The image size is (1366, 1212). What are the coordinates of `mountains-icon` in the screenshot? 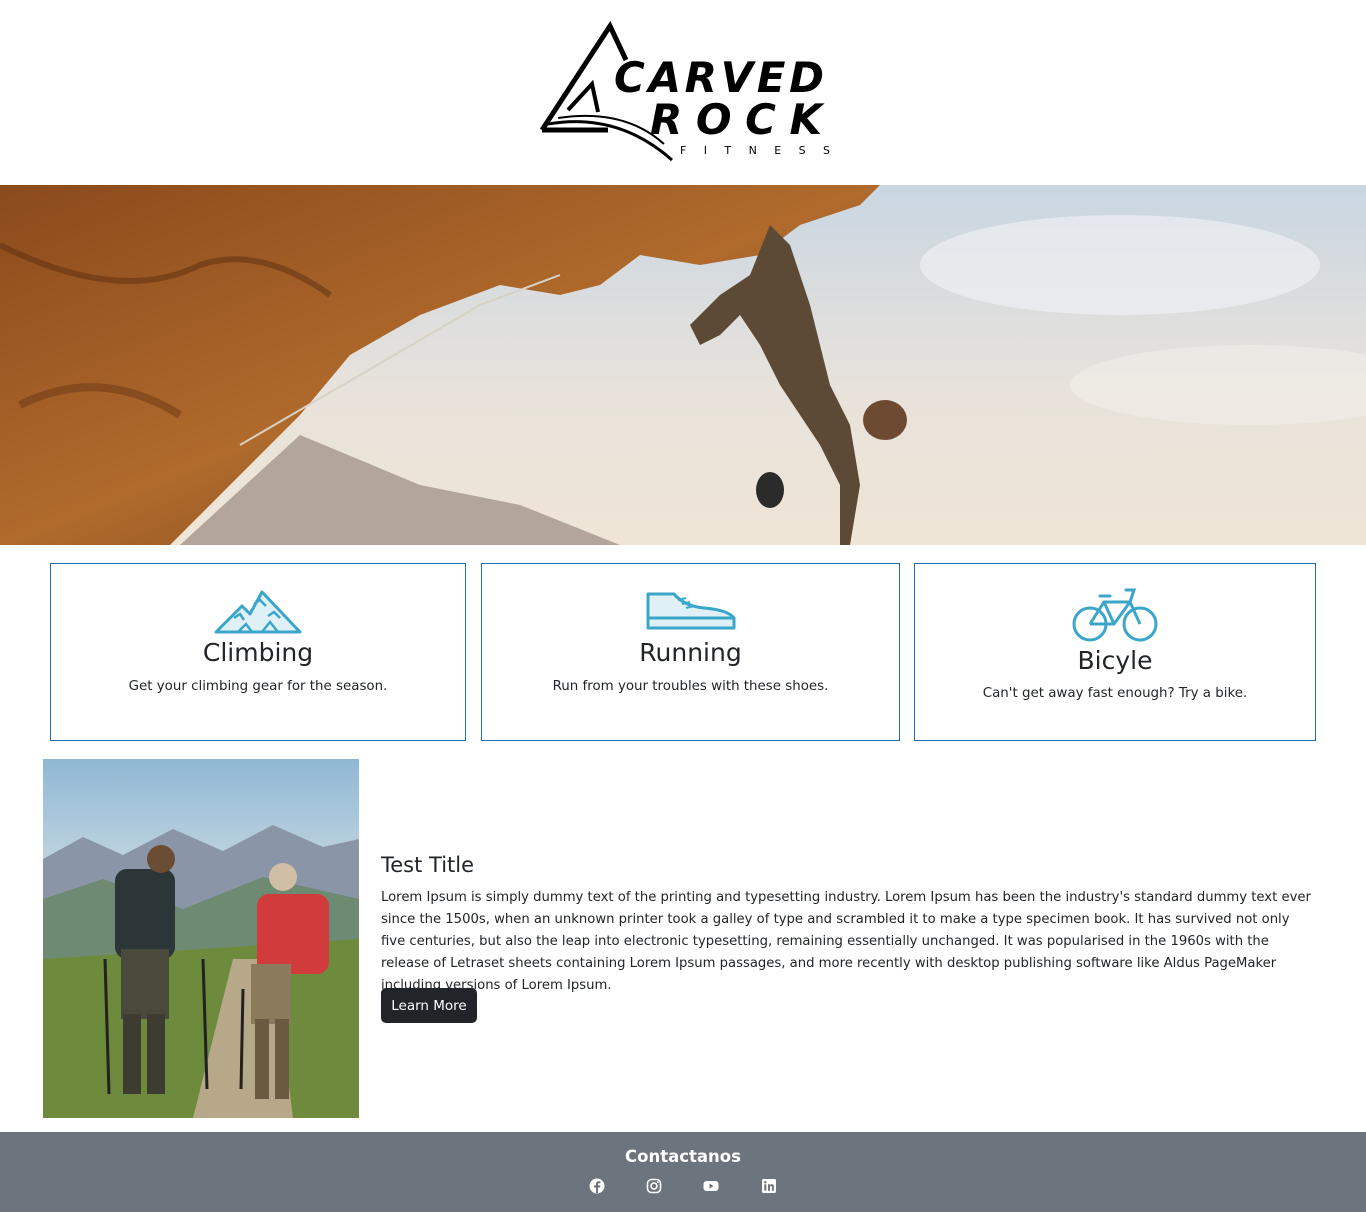 It's located at (258, 612).